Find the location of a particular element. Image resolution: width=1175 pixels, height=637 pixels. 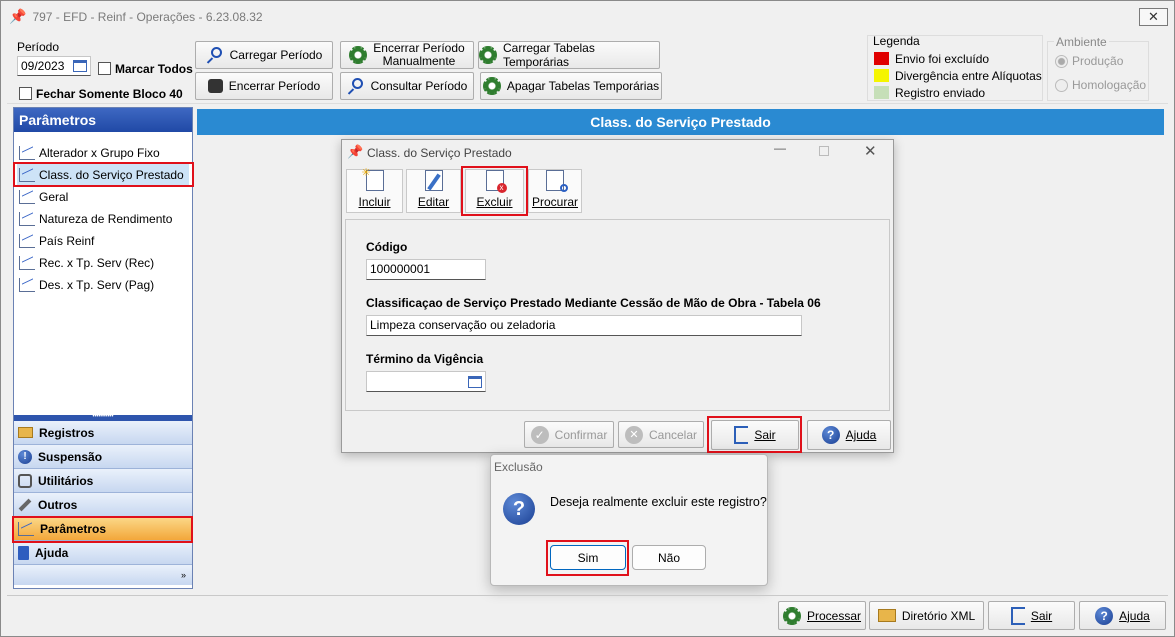

carregar-periodo-label: Carregar Período is located at coordinates (276, 55).